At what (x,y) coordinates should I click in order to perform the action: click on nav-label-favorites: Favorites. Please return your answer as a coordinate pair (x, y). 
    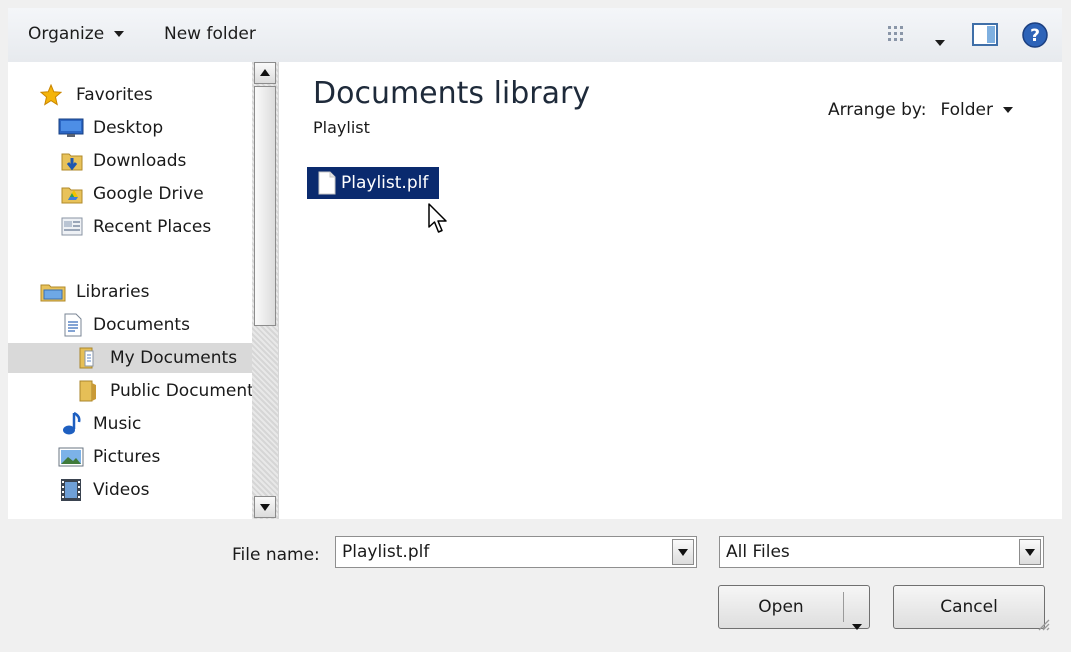
    Looking at the image, I should click on (114, 95).